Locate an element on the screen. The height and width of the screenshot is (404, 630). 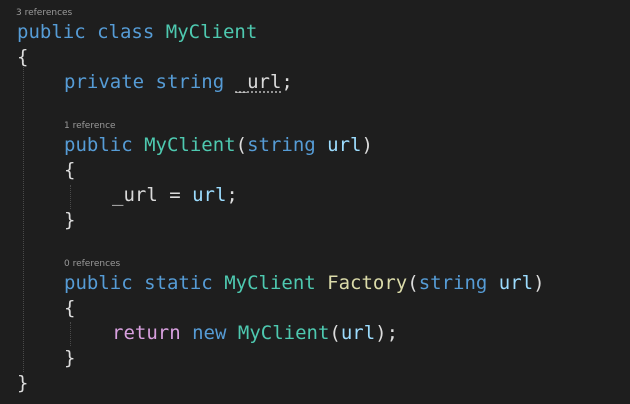
argument-reference: url is located at coordinates (358, 333).